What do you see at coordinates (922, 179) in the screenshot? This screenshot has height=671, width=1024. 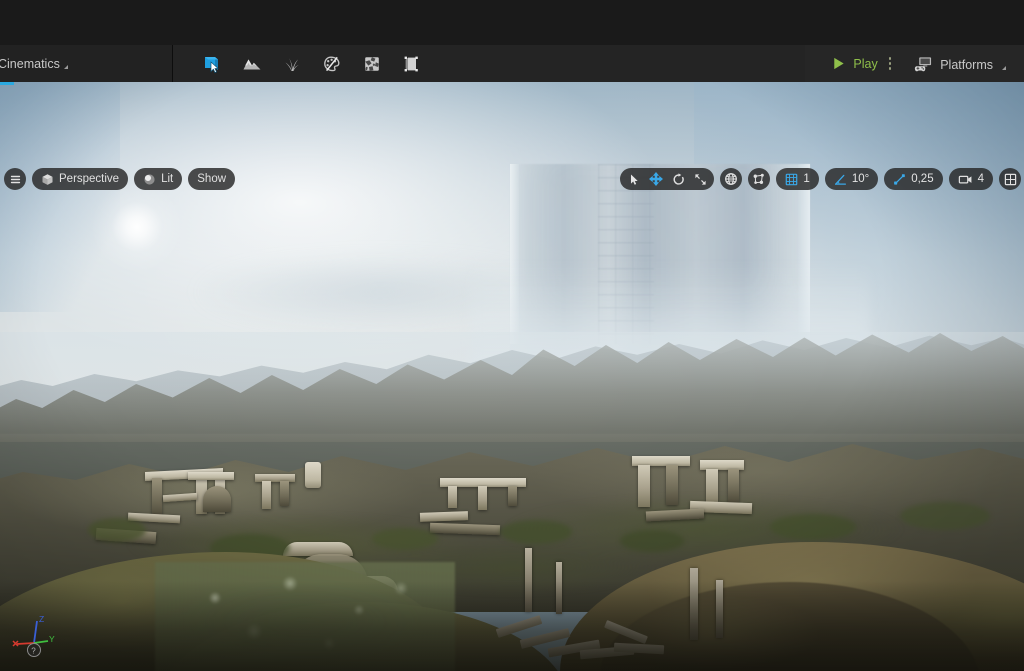 I see `scale-snap-value: 0,25` at bounding box center [922, 179].